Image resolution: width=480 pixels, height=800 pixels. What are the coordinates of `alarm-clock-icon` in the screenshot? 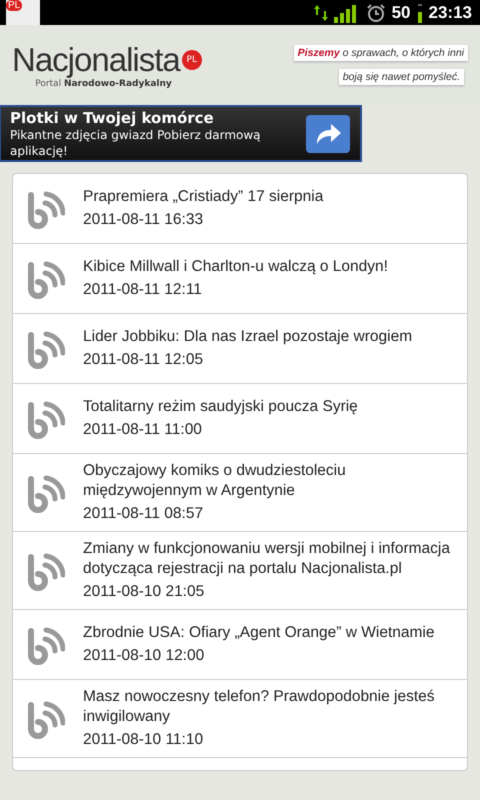 It's located at (376, 12).